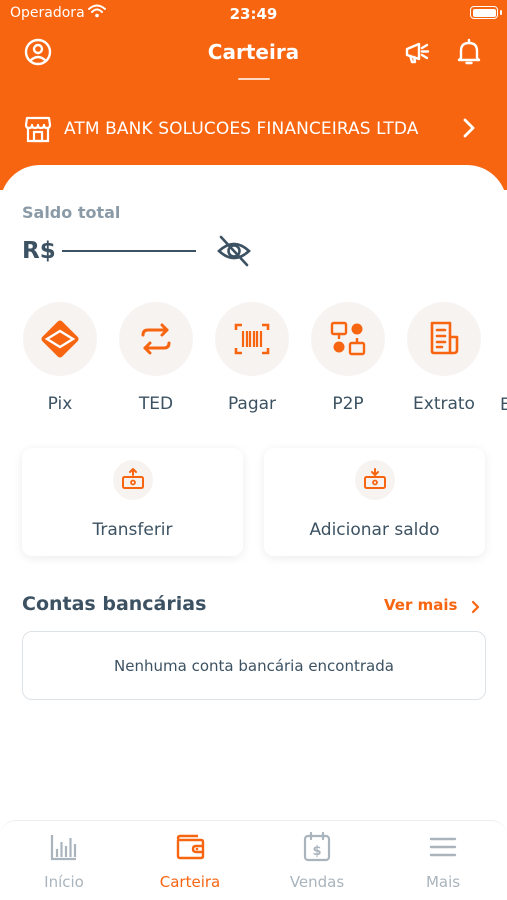 The image size is (507, 900). I want to click on action-extrato-circle, so click(444, 339).